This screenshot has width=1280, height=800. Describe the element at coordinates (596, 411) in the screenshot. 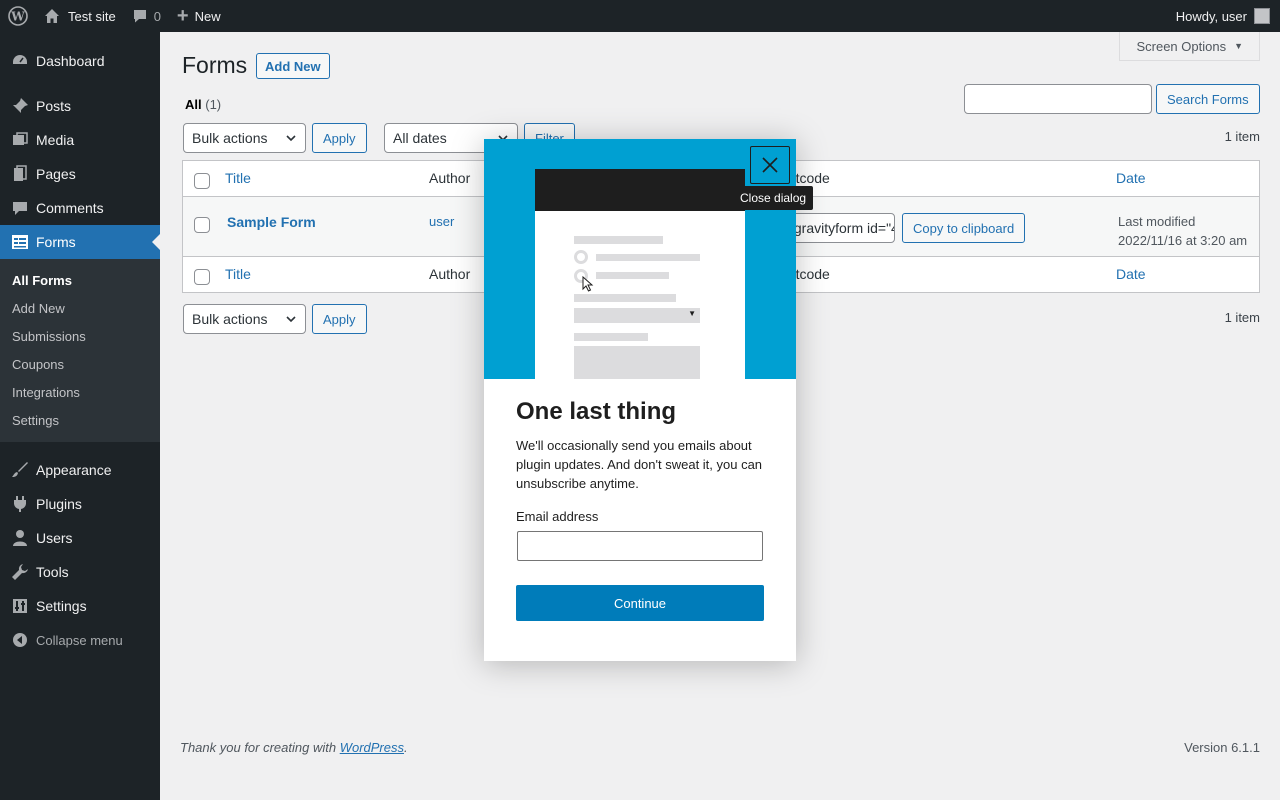

I see `dialog-title: One last thing` at that location.